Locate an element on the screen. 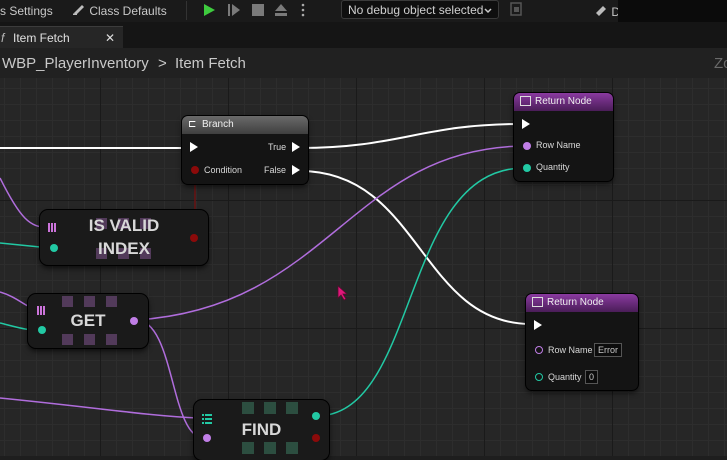 Image resolution: width=727 pixels, height=460 pixels. toolbar-divider is located at coordinates (186, 10).